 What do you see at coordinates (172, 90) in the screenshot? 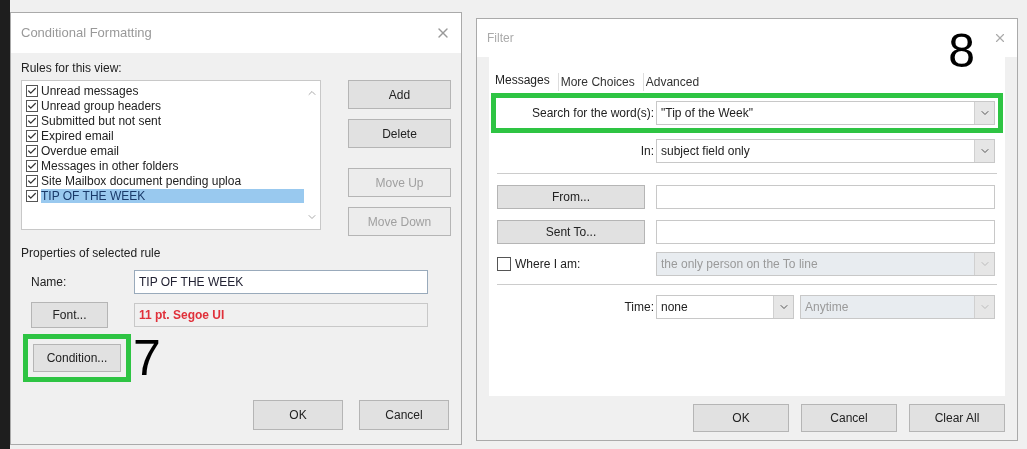
I see `rule-item: Unread messages` at bounding box center [172, 90].